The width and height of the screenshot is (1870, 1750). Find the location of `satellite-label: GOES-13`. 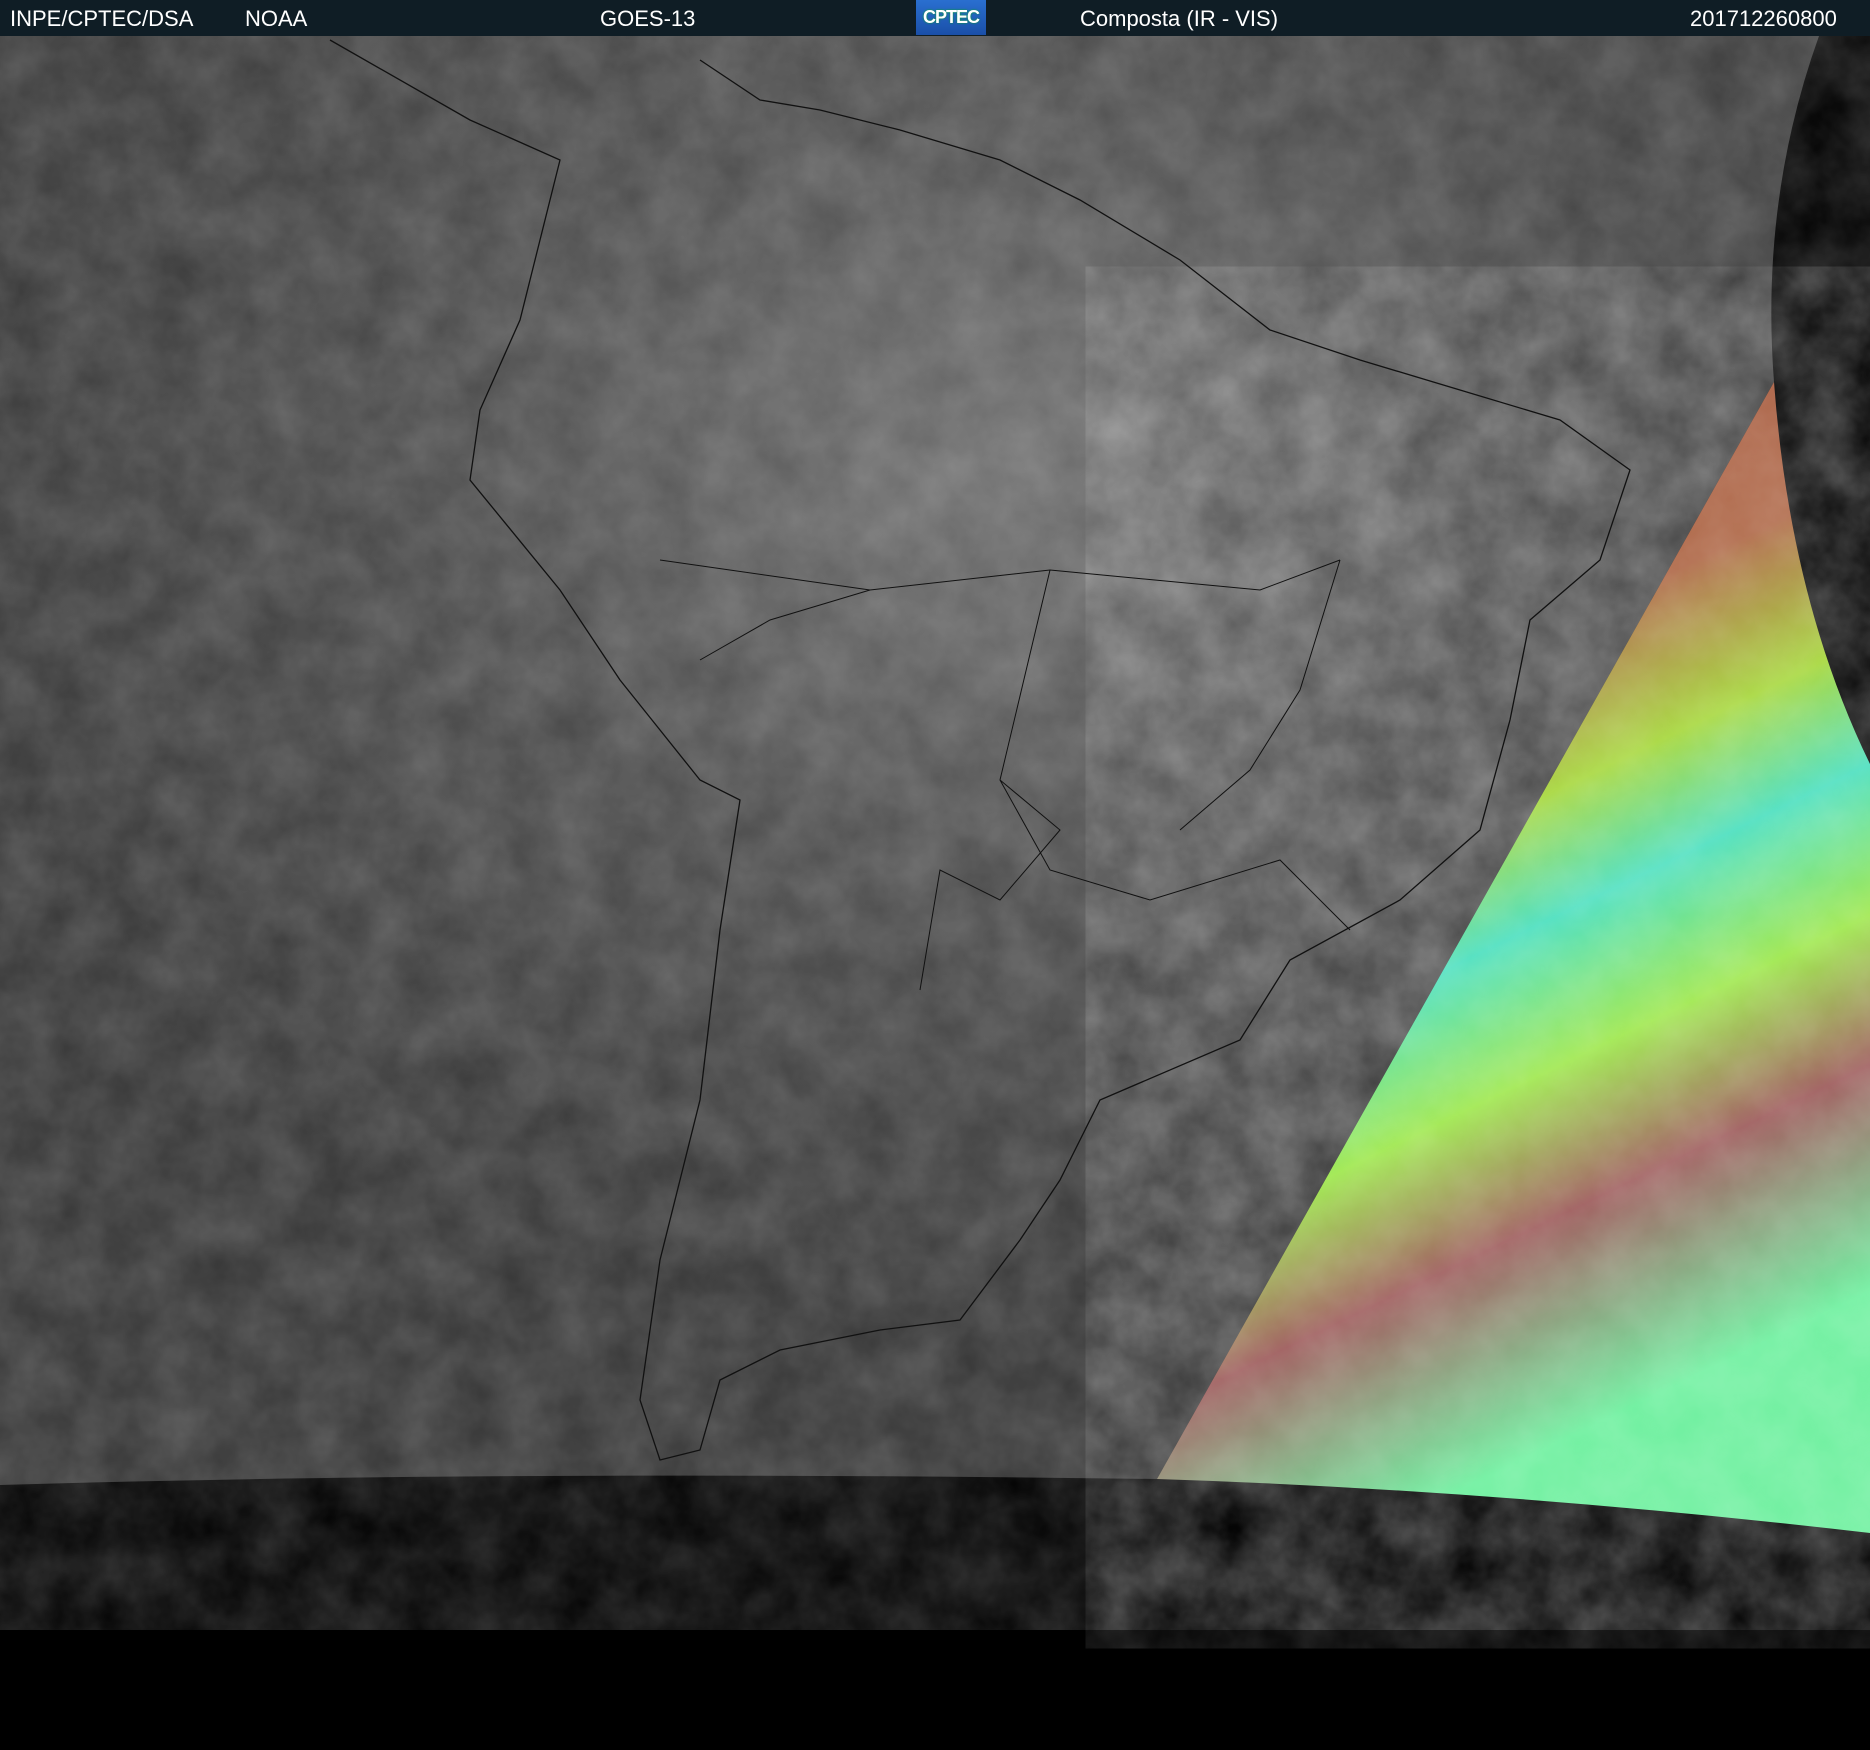

satellite-label: GOES-13 is located at coordinates (648, 18).